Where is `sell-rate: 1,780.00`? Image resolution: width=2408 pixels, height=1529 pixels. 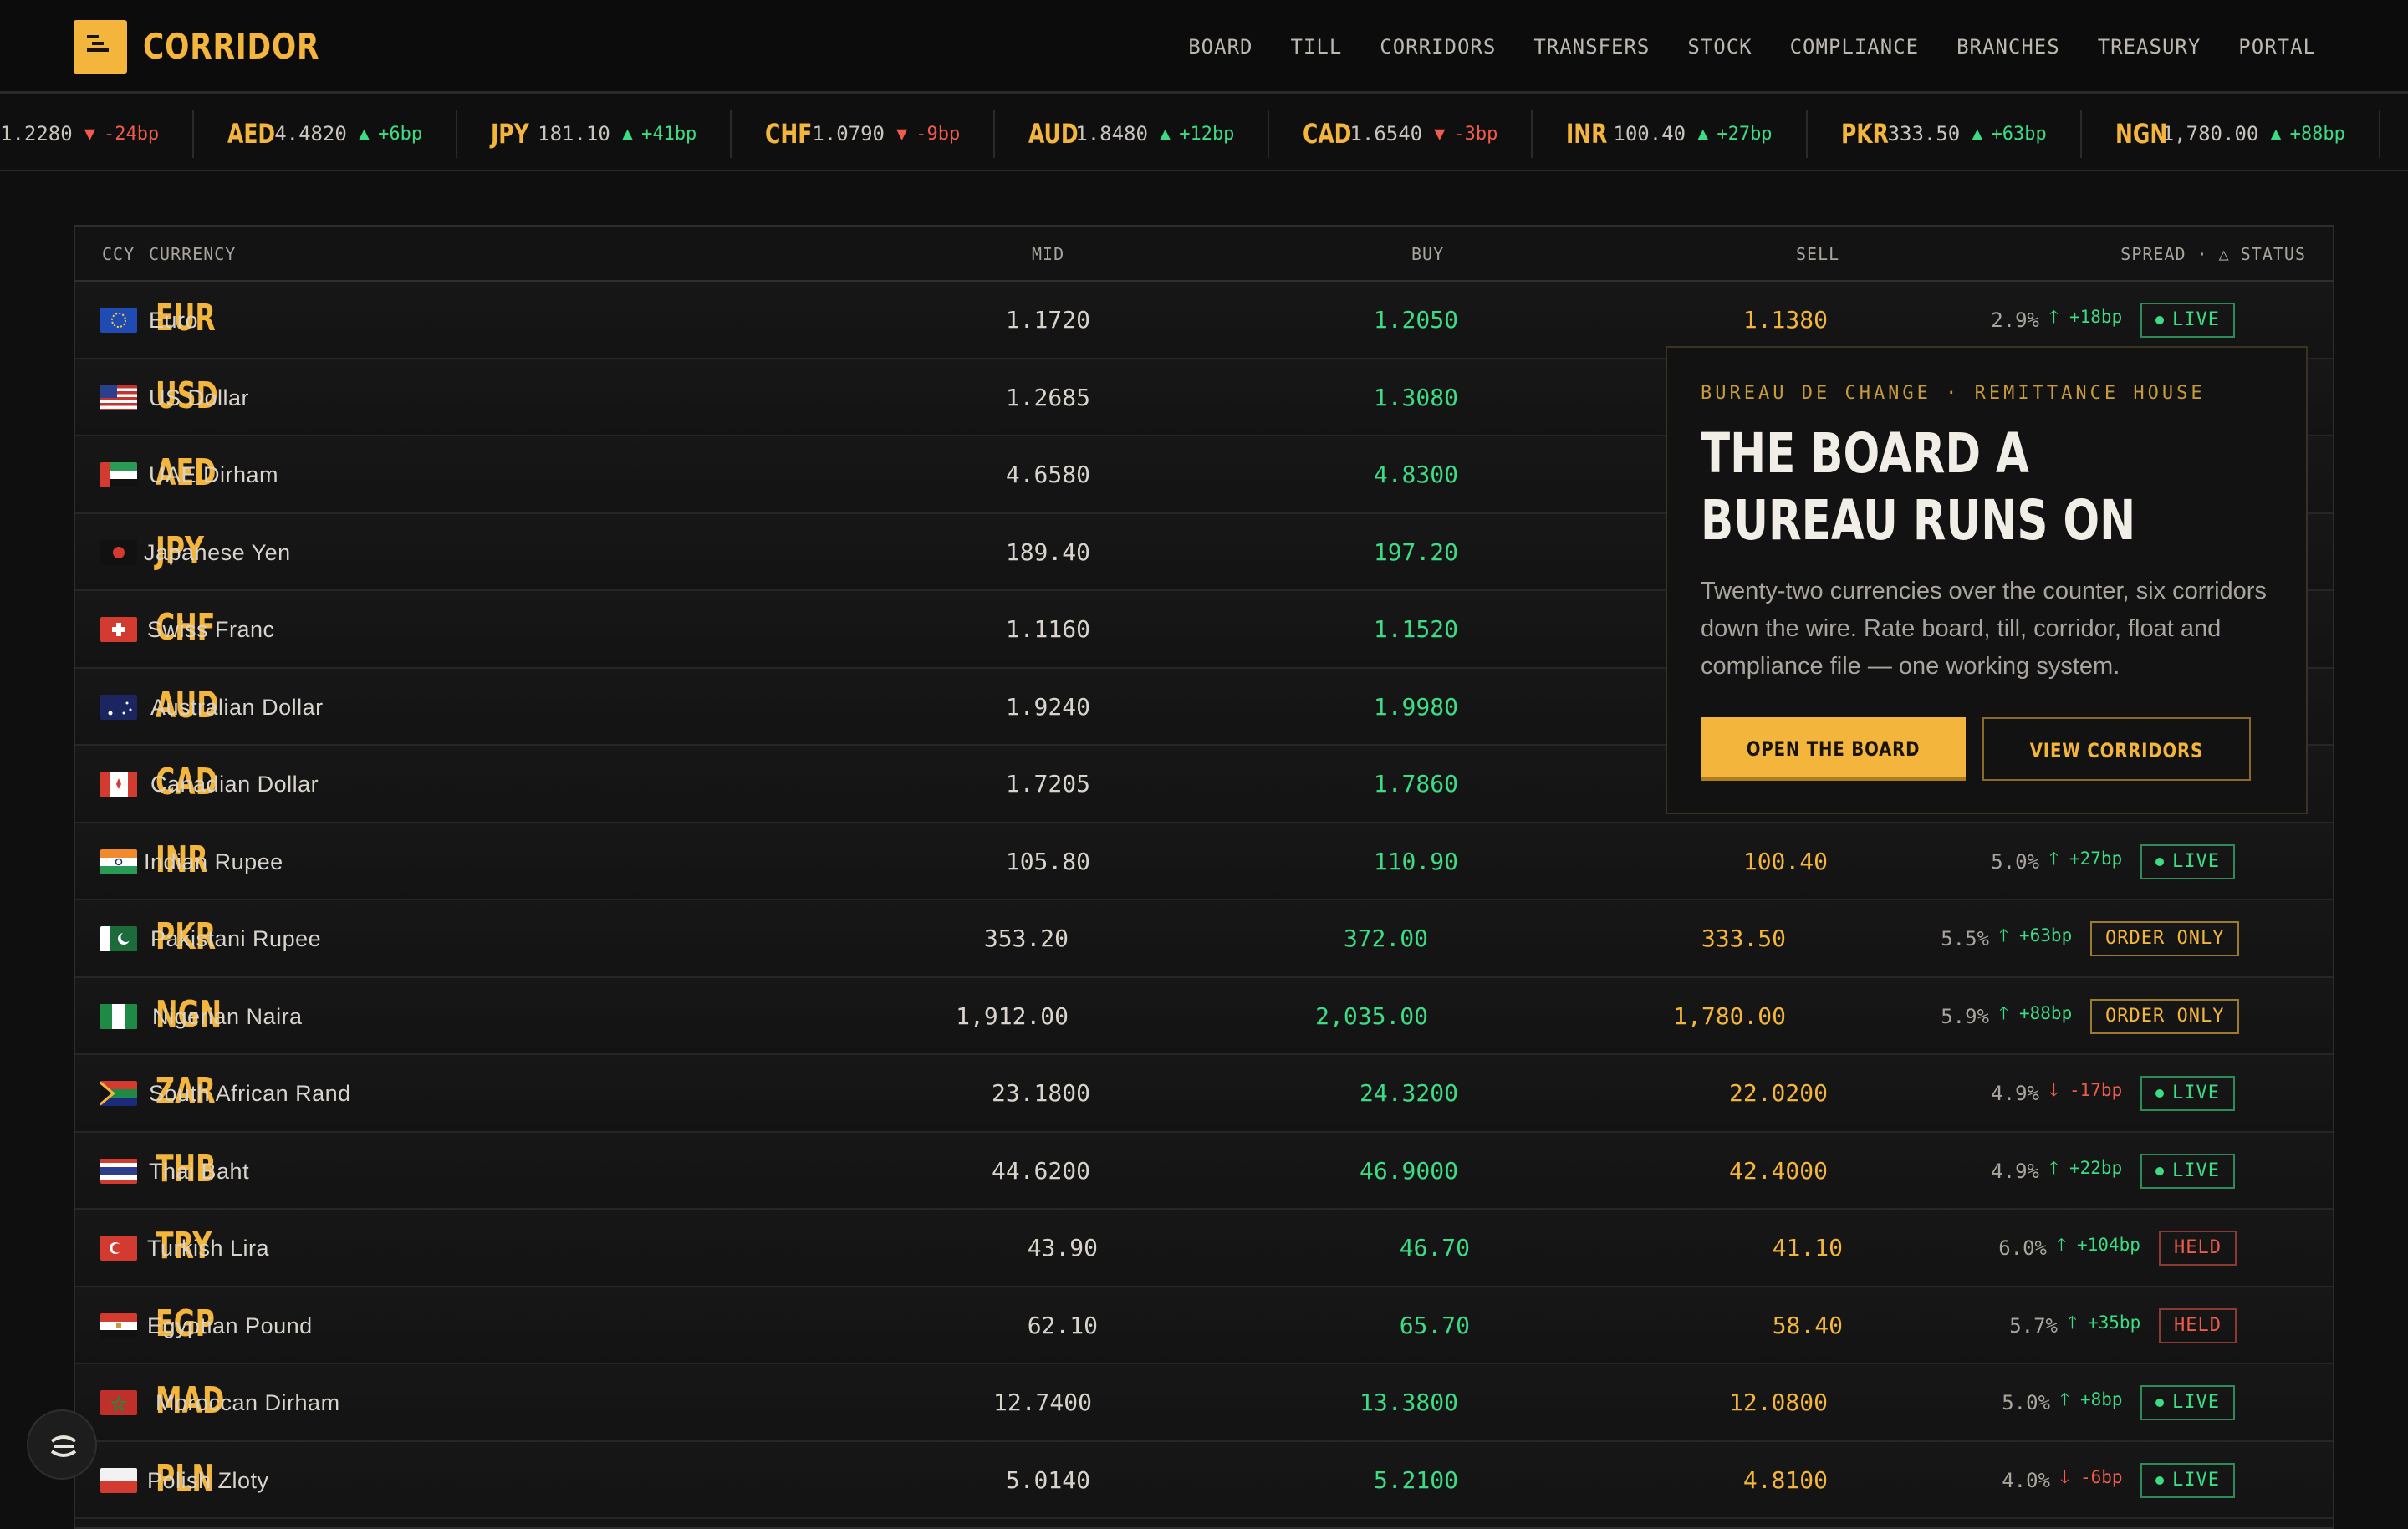 sell-rate: 1,780.00 is located at coordinates (1729, 1015).